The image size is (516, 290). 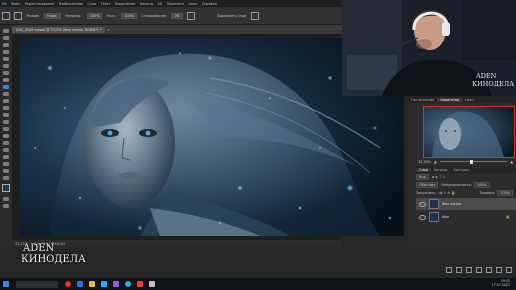 What do you see at coordinates (439, 177) in the screenshot?
I see `filter-icons: ▪ ◐ T ▭` at bounding box center [439, 177].